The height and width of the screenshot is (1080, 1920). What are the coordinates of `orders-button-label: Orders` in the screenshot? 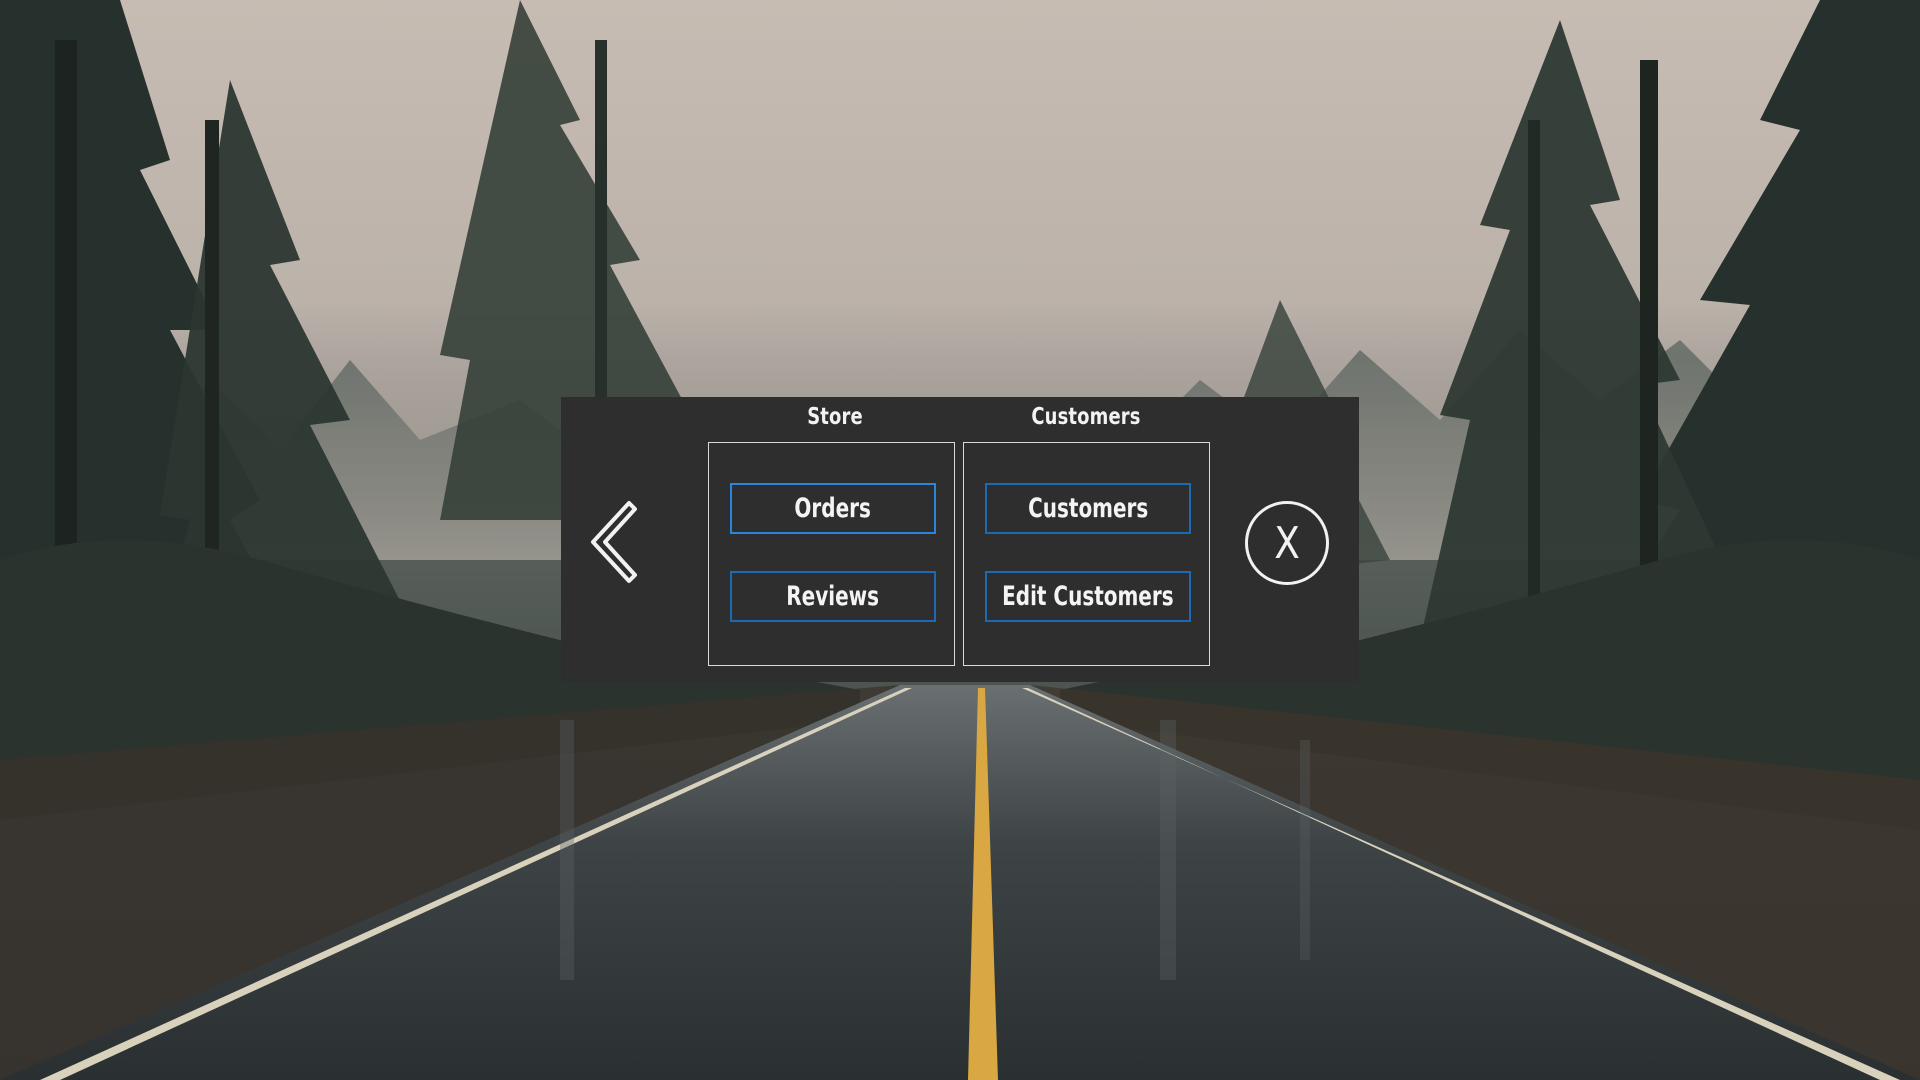 It's located at (833, 508).